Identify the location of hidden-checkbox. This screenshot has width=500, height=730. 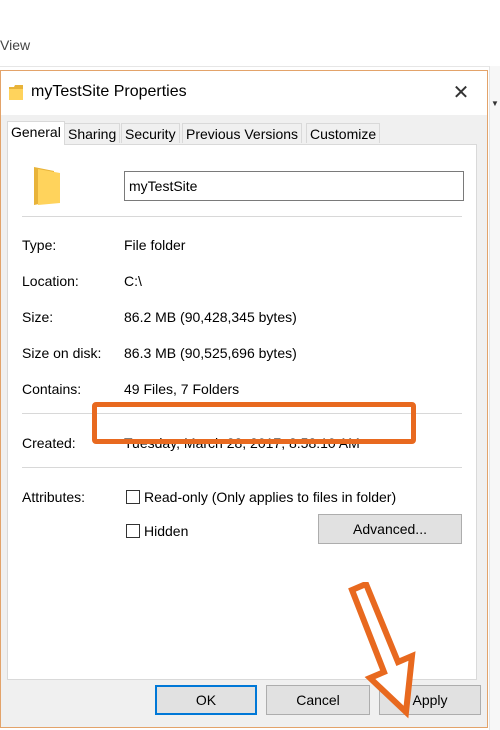
(133, 531).